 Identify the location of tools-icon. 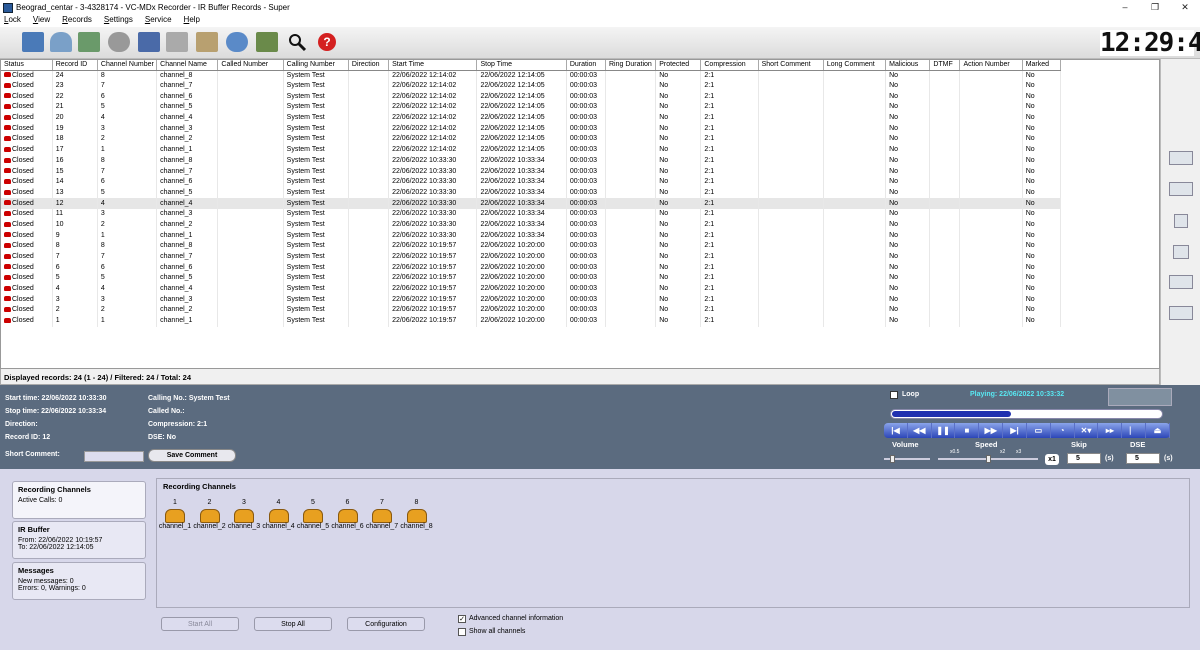
(207, 42).